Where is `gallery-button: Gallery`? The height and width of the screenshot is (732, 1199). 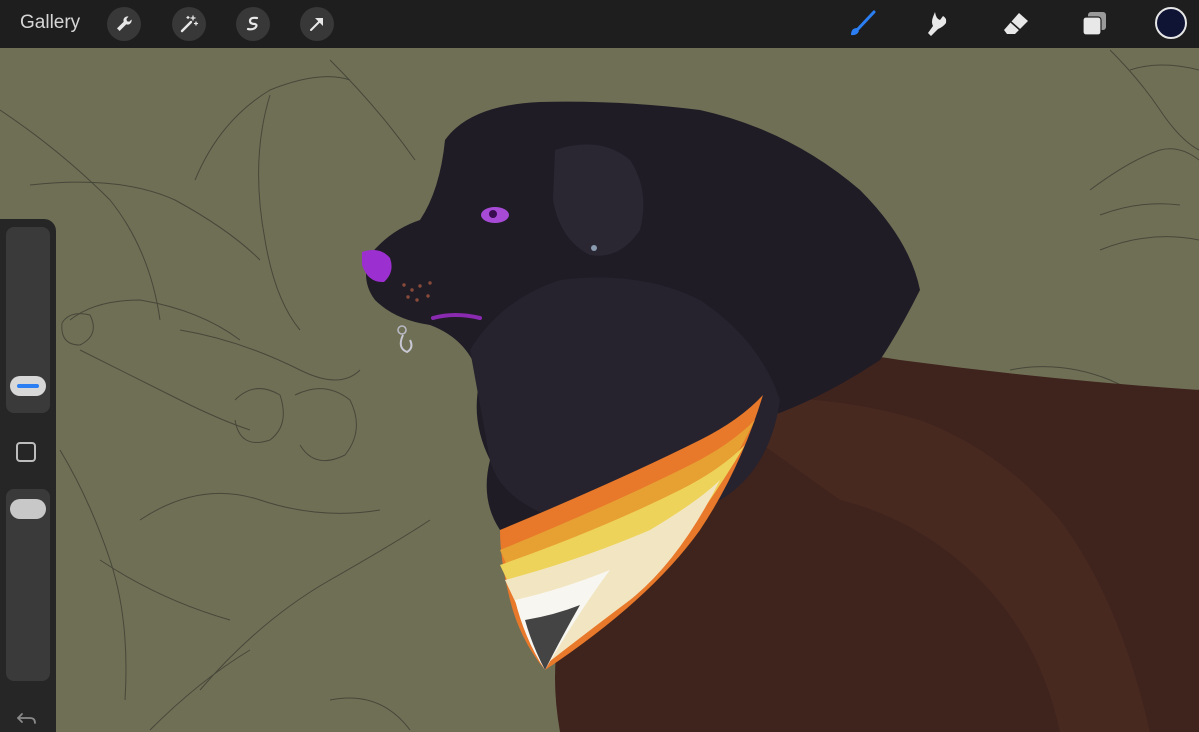
gallery-button: Gallery is located at coordinates (50, 23).